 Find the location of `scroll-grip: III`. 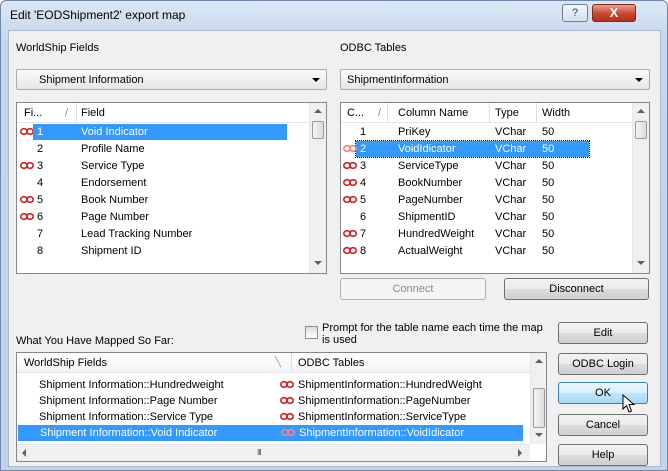

scroll-grip: III is located at coordinates (259, 452).